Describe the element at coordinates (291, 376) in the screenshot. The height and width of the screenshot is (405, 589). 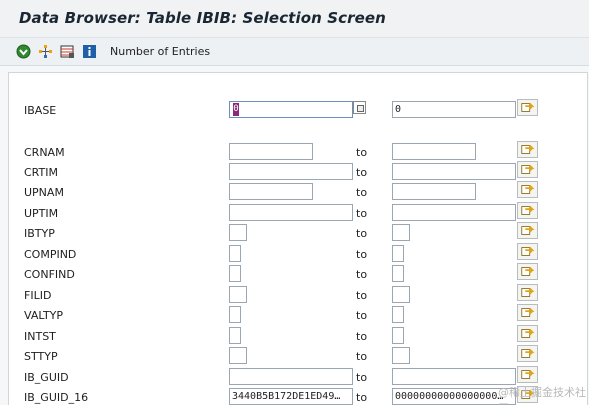
I see `ib-guid-low-input` at that location.